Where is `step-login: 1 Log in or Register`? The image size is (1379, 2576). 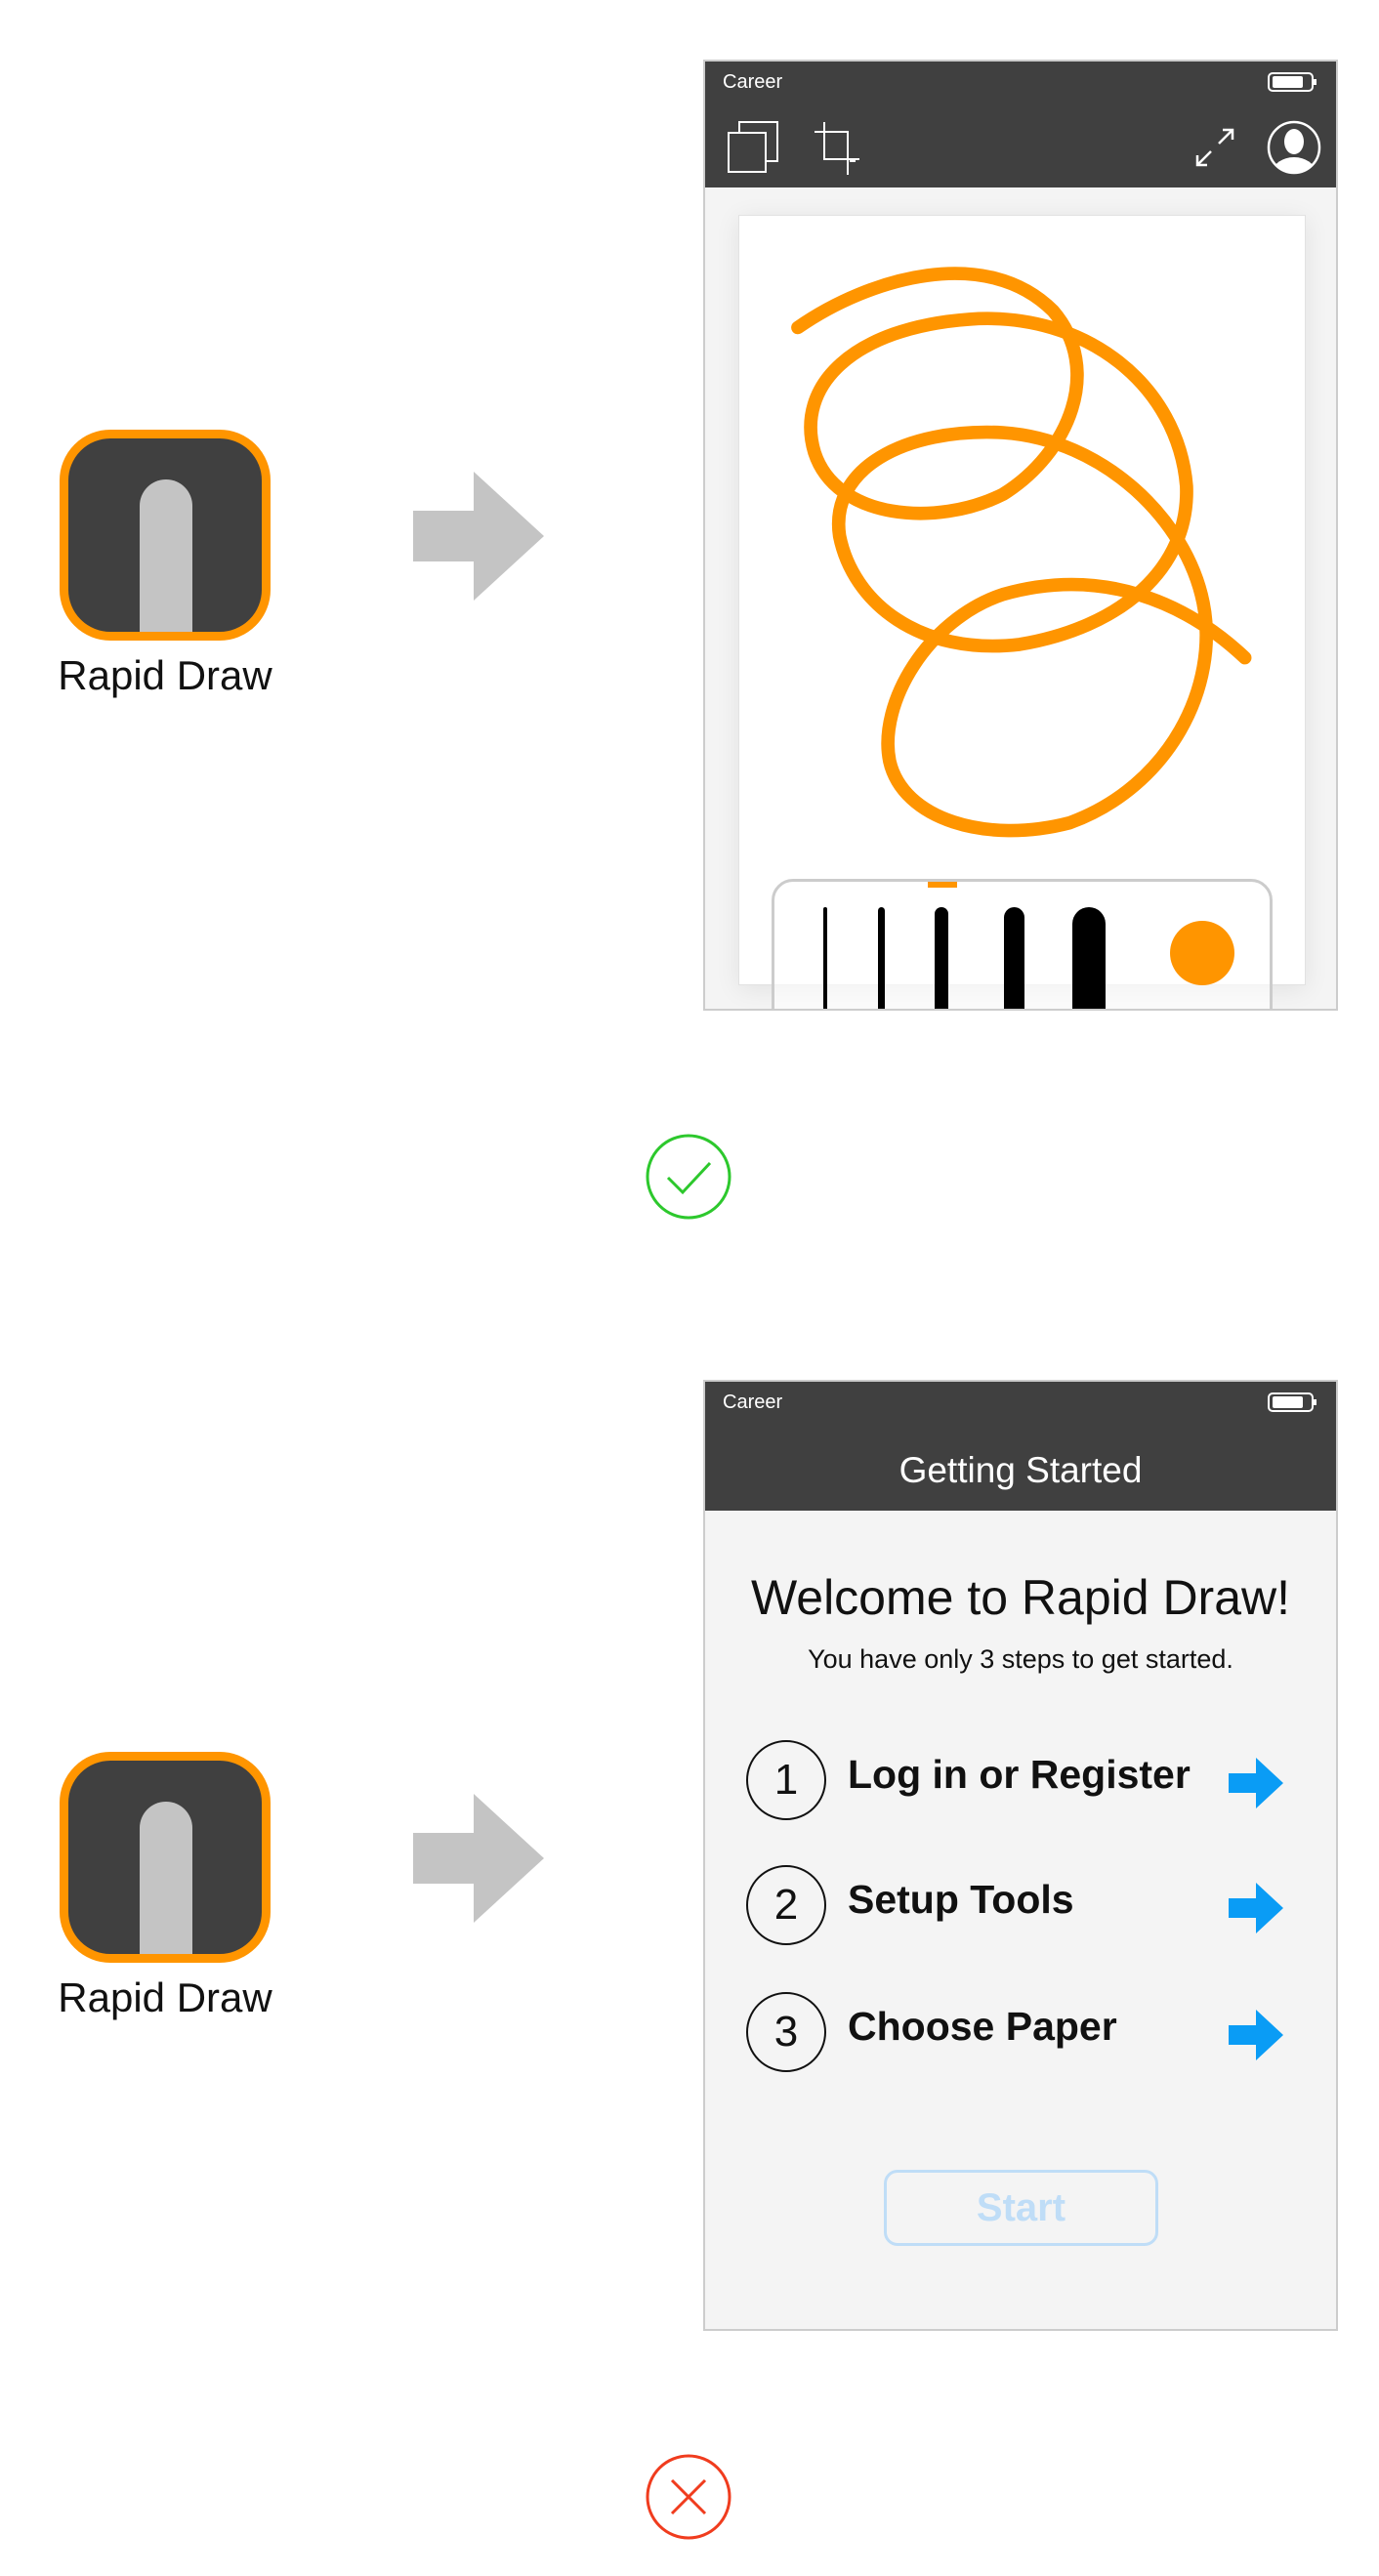
step-login: 1 Log in or Register is located at coordinates (1021, 1780).